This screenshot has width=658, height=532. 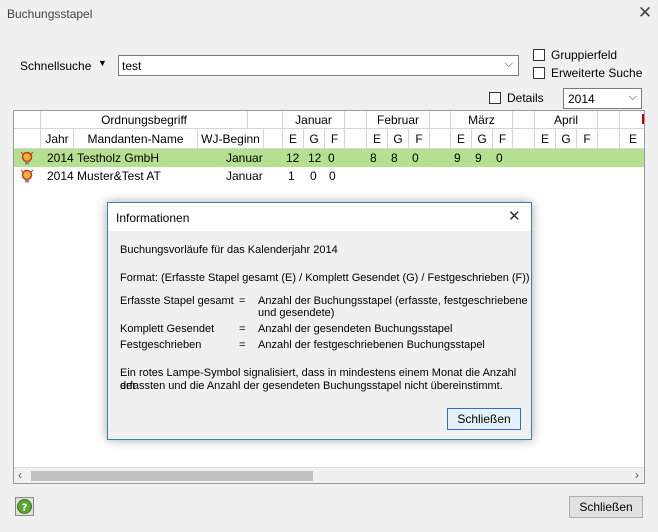 What do you see at coordinates (482, 120) in the screenshot?
I see `group-header-maerz: März` at bounding box center [482, 120].